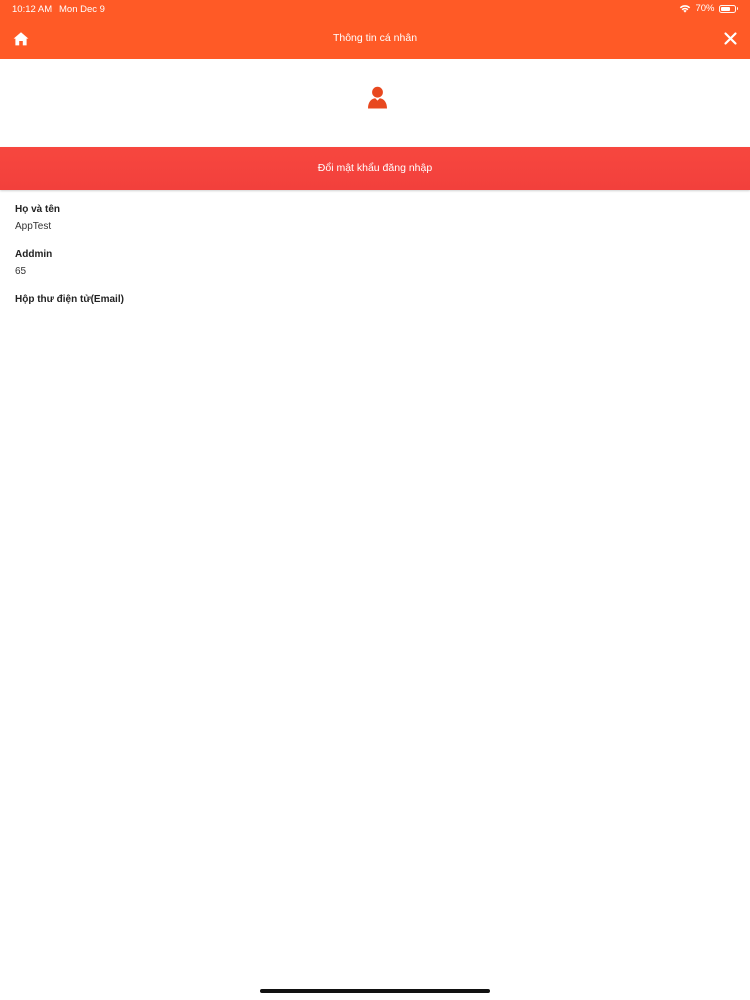  I want to click on page-title: Thông tin cá nhân, so click(375, 38).